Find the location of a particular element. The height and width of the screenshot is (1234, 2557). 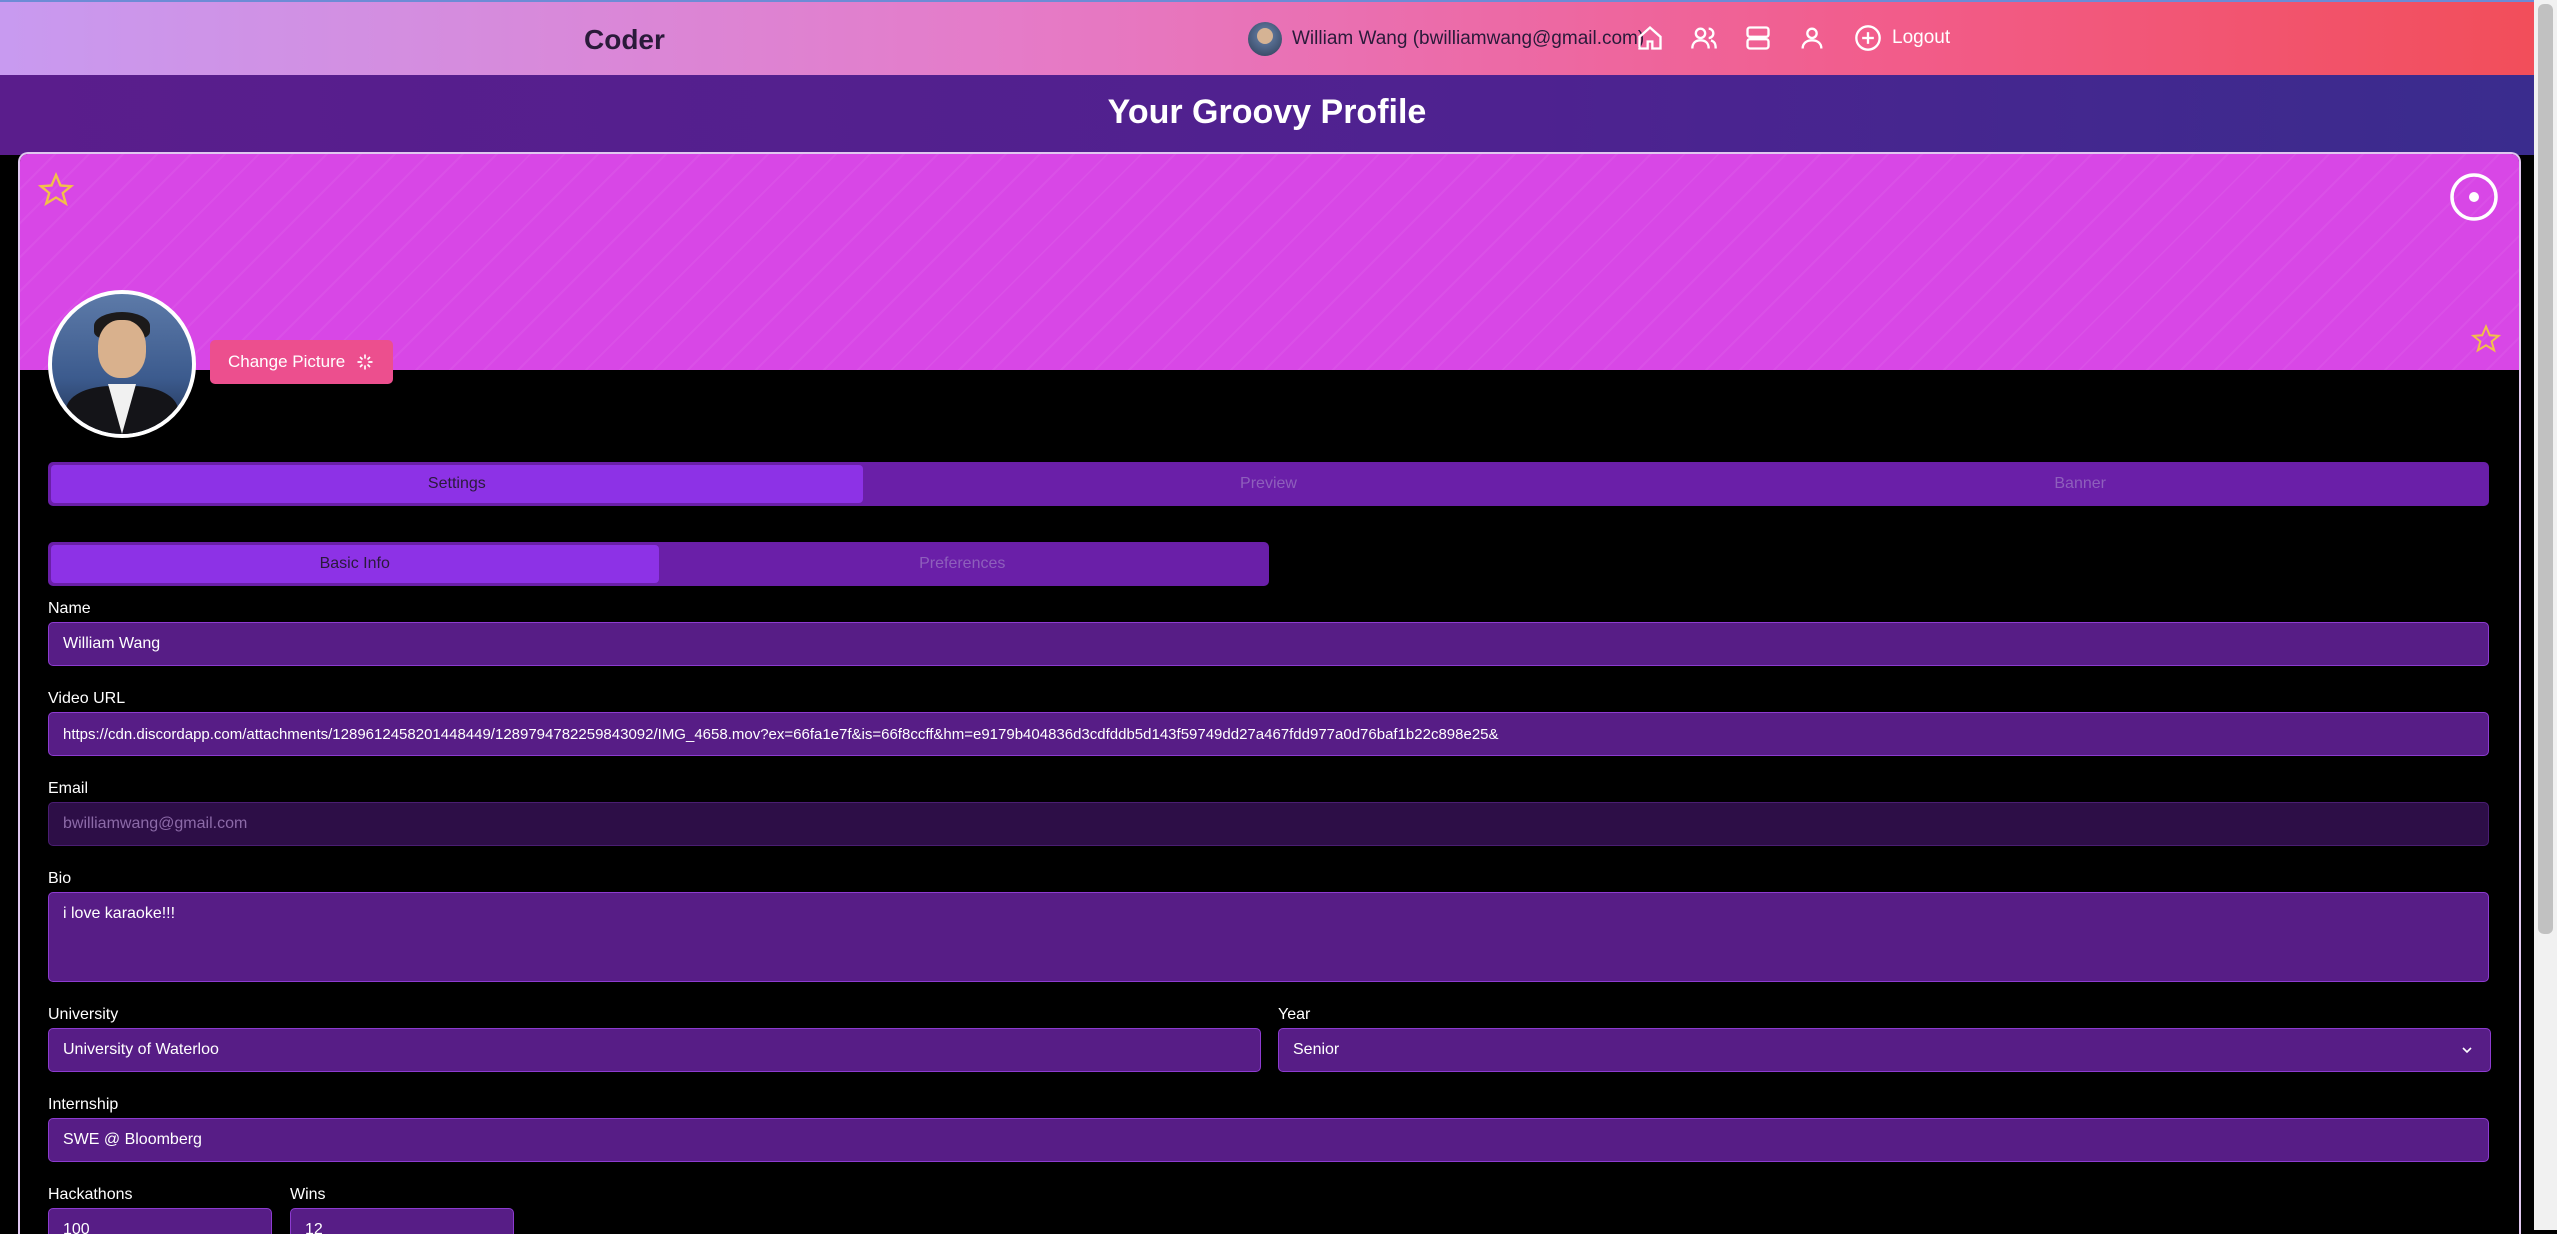

scrollbar-thumb is located at coordinates (2545, 469).